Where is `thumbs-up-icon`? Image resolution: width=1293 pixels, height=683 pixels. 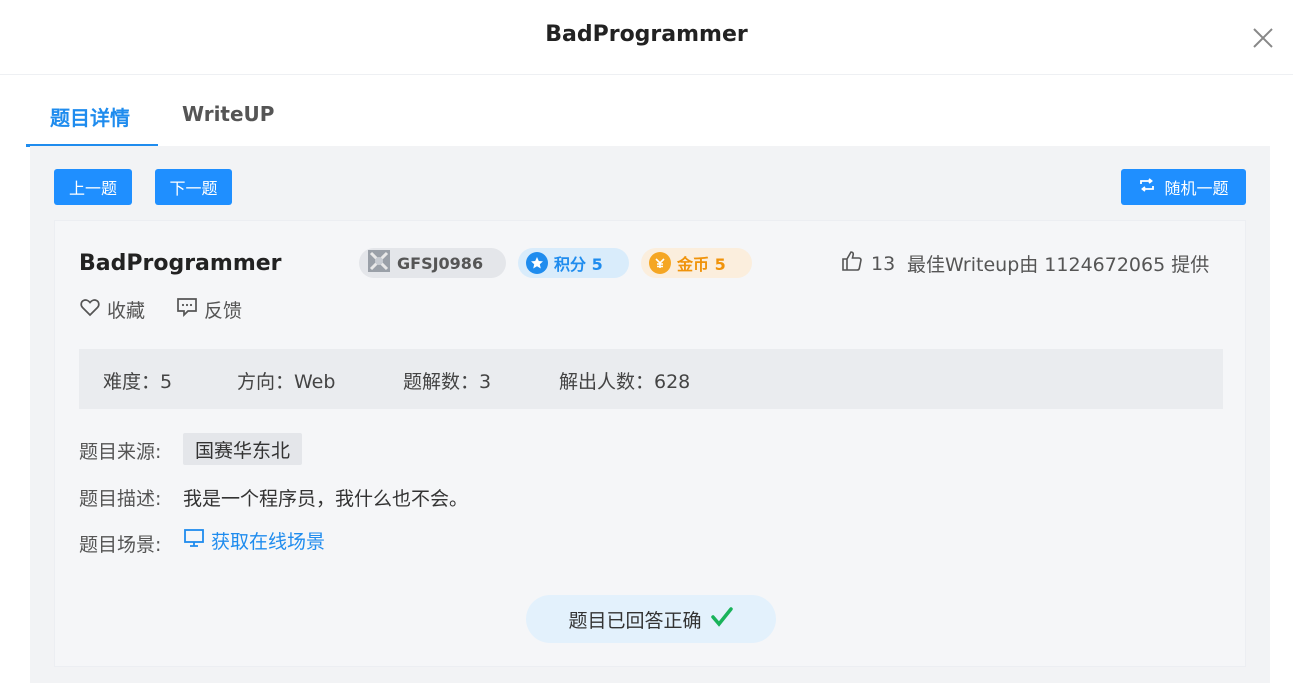
thumbs-up-icon is located at coordinates (852, 263).